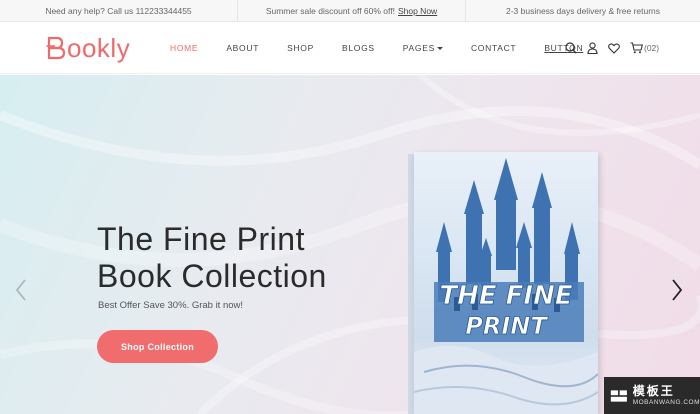 This screenshot has height=414, width=700. I want to click on nav-home: HOME, so click(184, 48).